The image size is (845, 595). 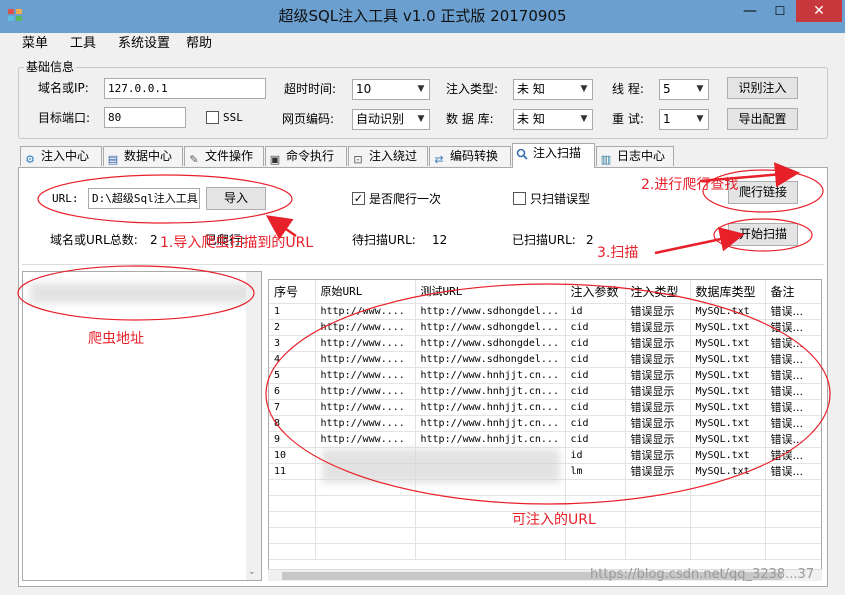 What do you see at coordinates (595, 471) in the screenshot?
I see `table-cell: lm` at bounding box center [595, 471].